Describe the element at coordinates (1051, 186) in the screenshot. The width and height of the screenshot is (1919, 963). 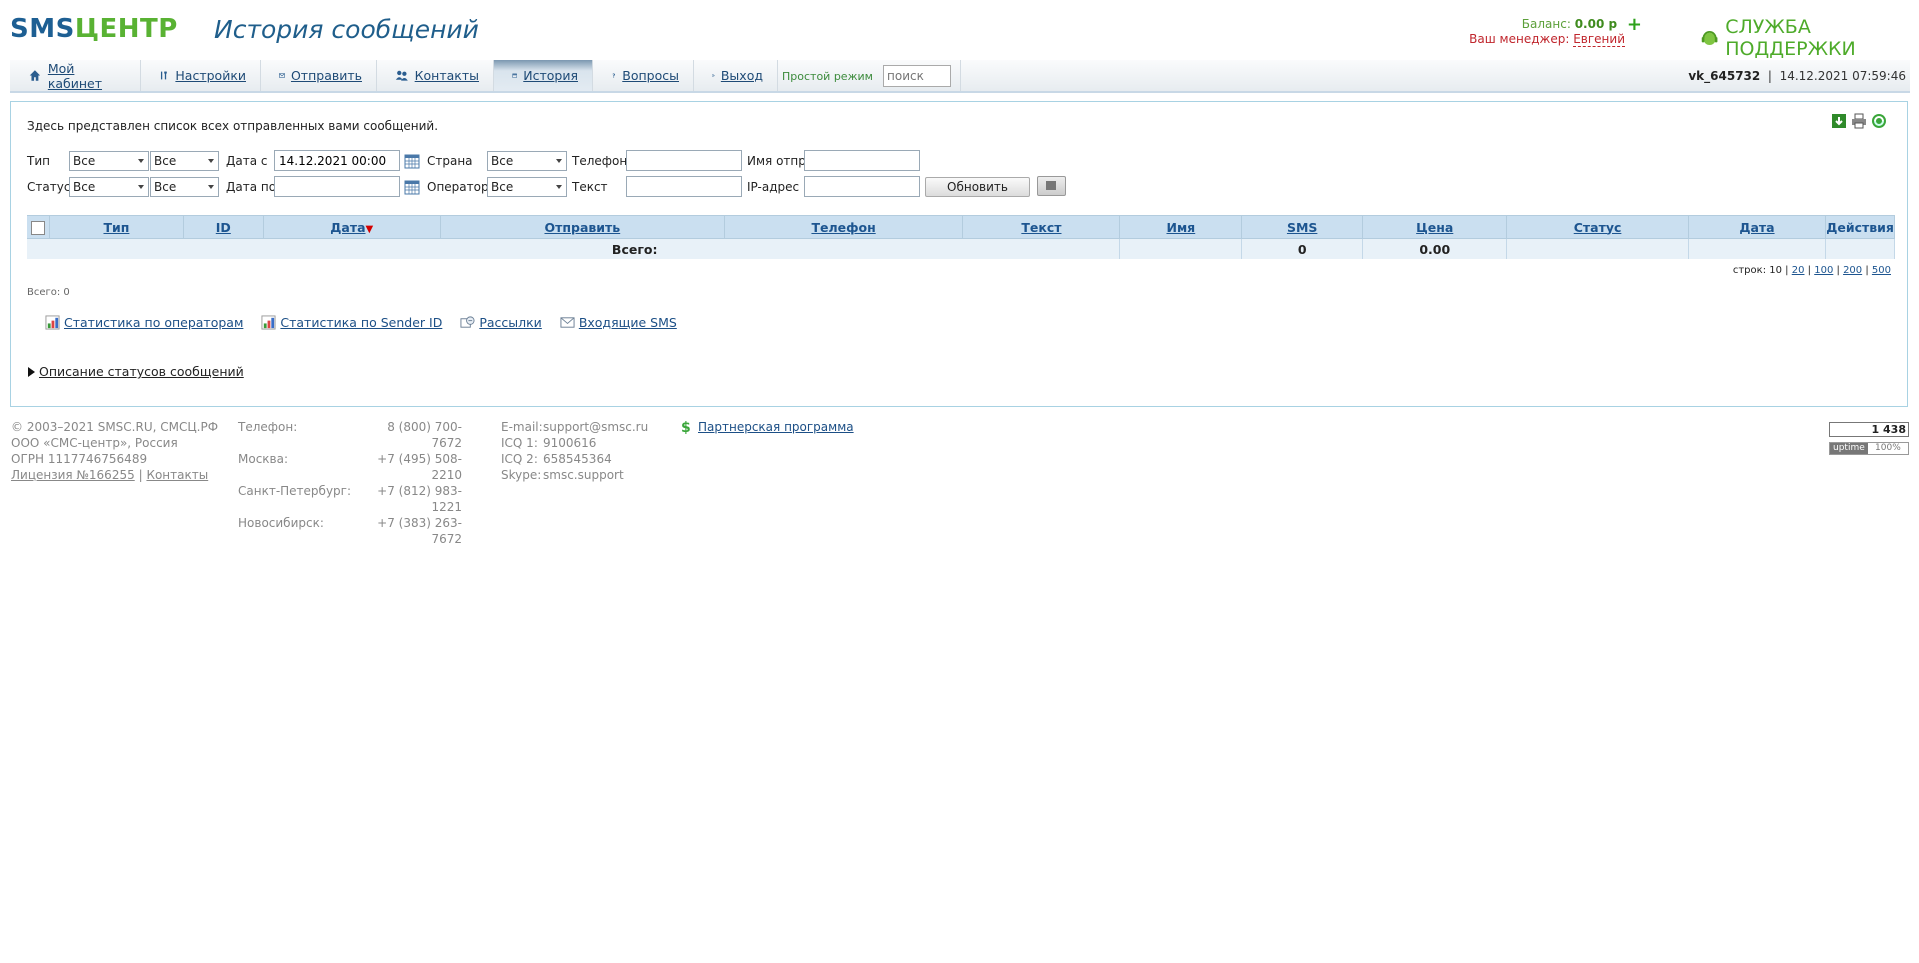
I see `export-button` at that location.